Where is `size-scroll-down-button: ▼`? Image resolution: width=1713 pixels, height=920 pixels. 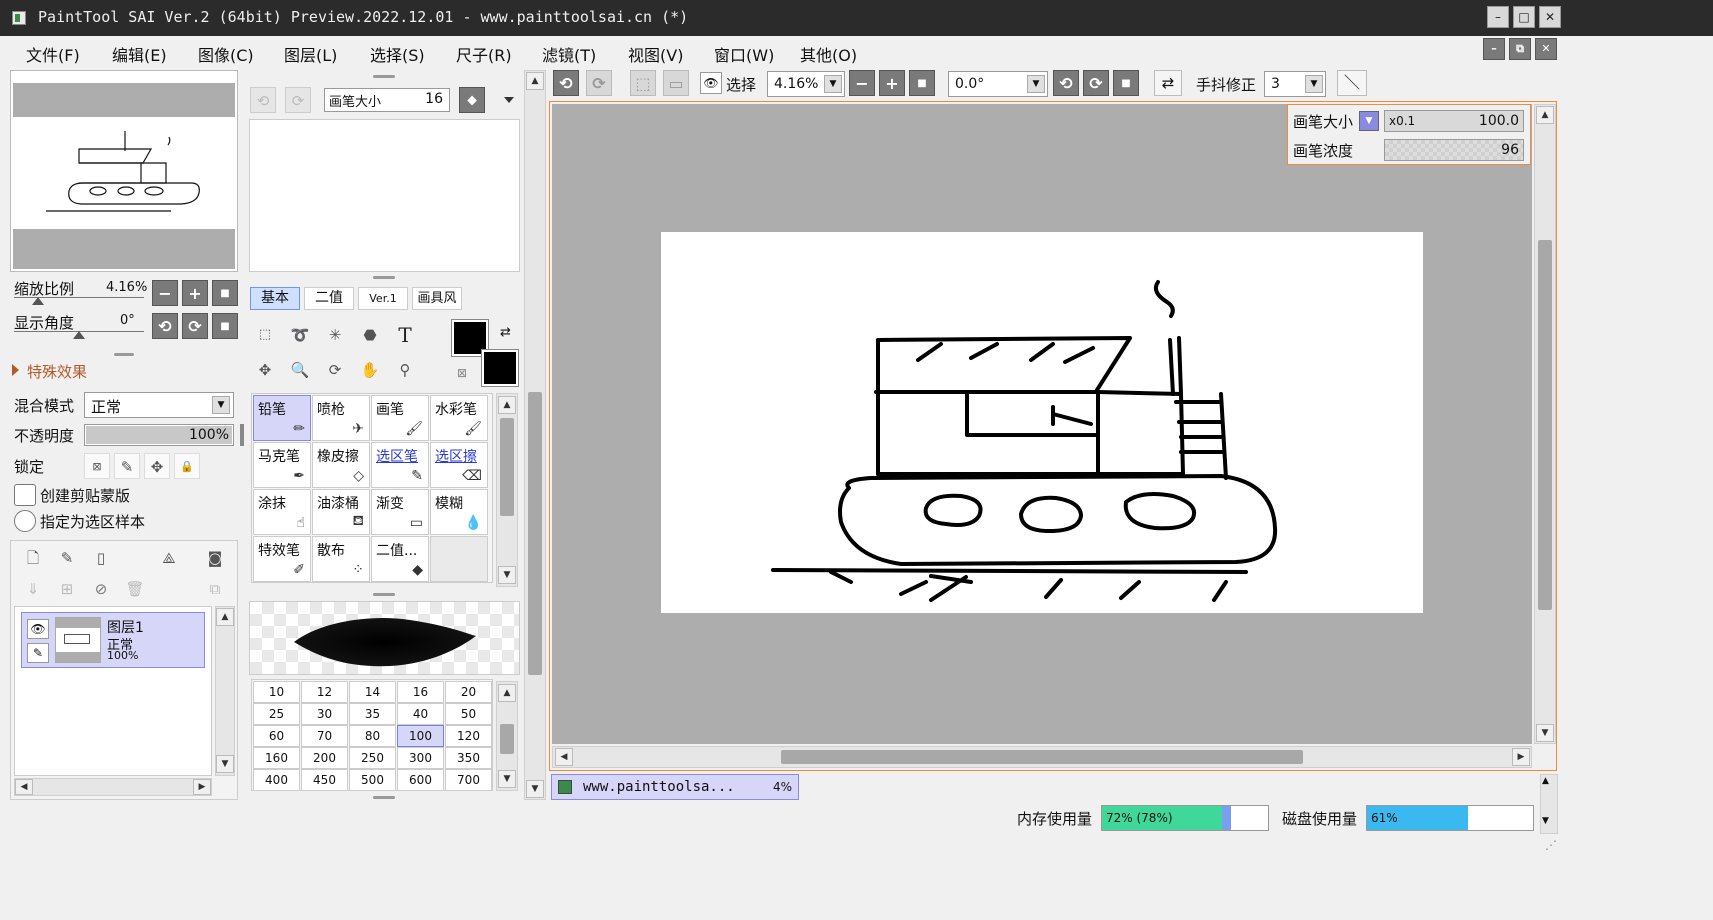 size-scroll-down-button: ▼ is located at coordinates (507, 779).